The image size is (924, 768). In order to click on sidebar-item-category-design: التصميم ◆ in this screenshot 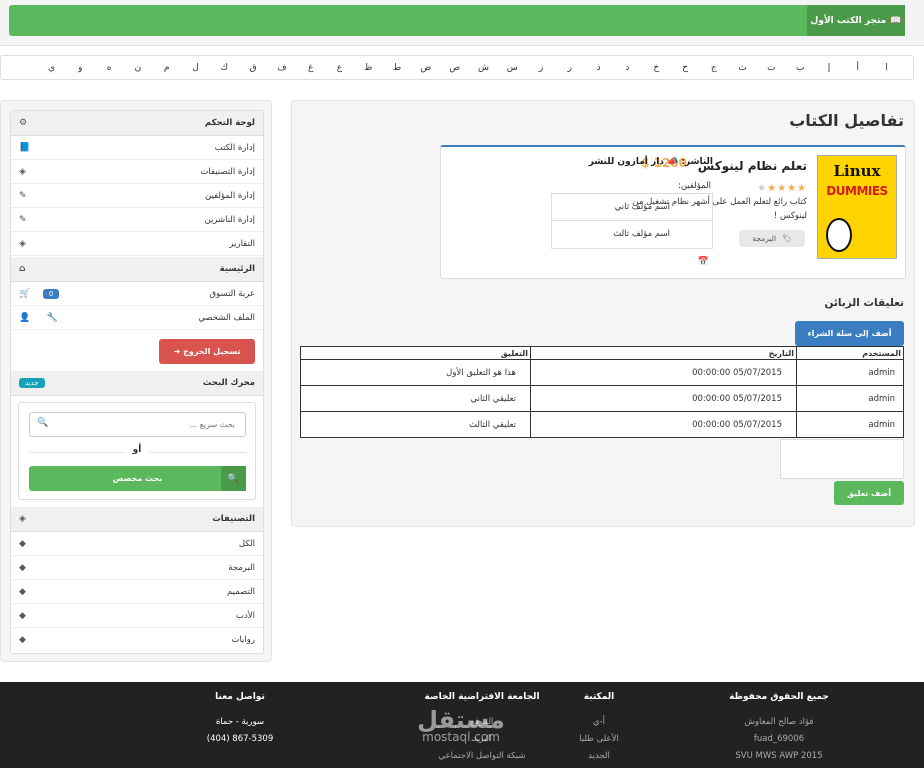, I will do `click(137, 592)`.